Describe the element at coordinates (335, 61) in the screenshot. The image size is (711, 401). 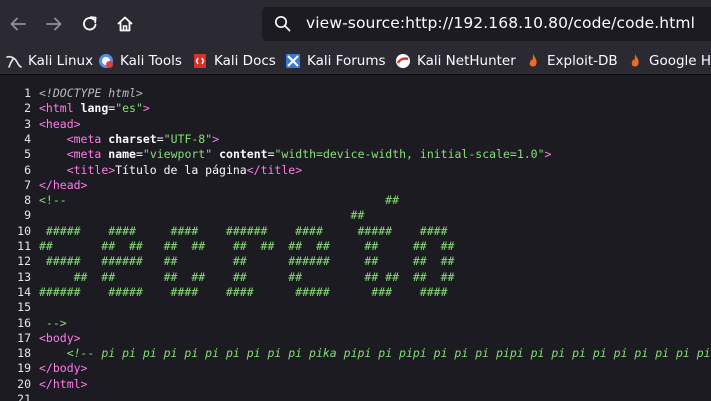
I see `bookmark-kali-forums: Kali Forums` at that location.